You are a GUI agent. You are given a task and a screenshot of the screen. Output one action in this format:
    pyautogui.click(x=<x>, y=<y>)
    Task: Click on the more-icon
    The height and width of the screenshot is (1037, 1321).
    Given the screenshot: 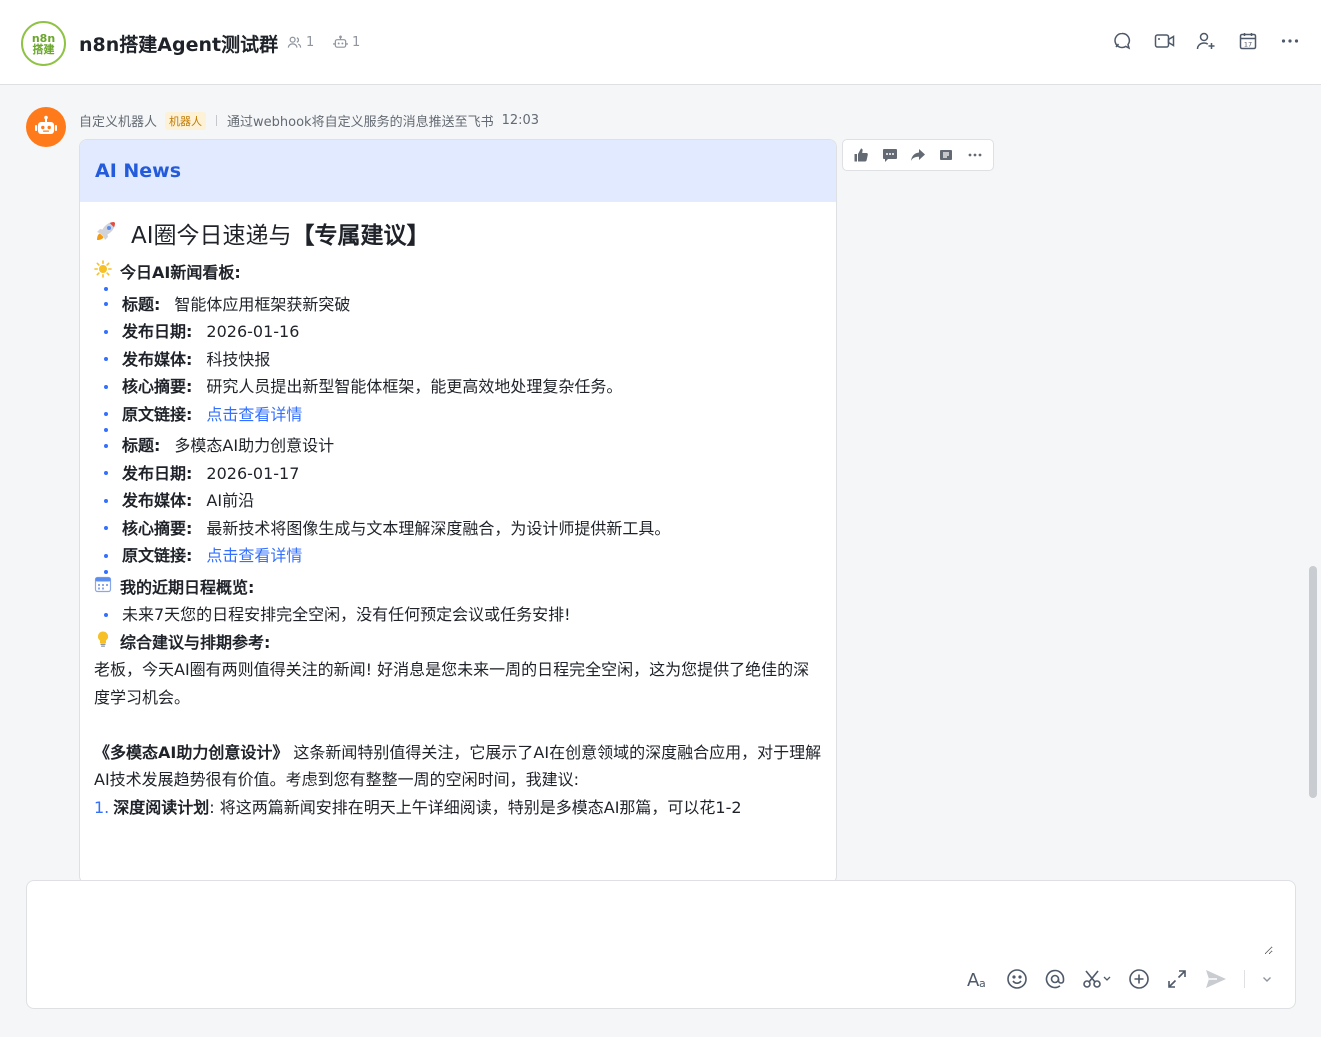 What is the action you would take?
    pyautogui.click(x=975, y=155)
    